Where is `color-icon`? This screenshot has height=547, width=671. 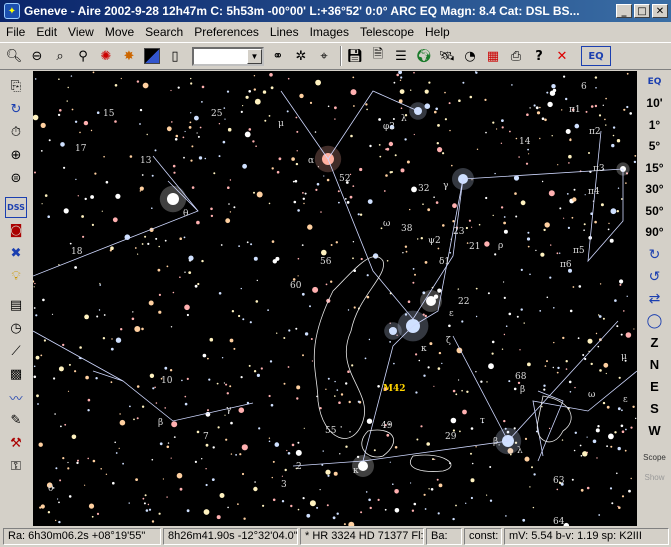
color-icon is located at coordinates (152, 56).